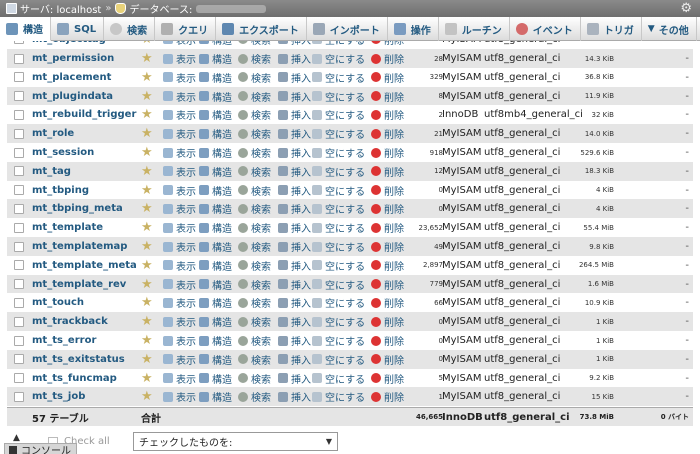  Describe the element at coordinates (78, 29) in the screenshot. I see `tab-sql: SQL` at that location.